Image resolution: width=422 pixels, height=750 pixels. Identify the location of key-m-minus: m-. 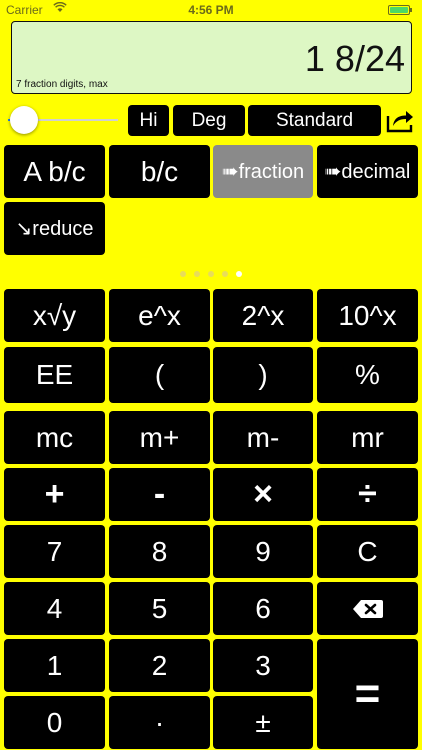
(263, 437).